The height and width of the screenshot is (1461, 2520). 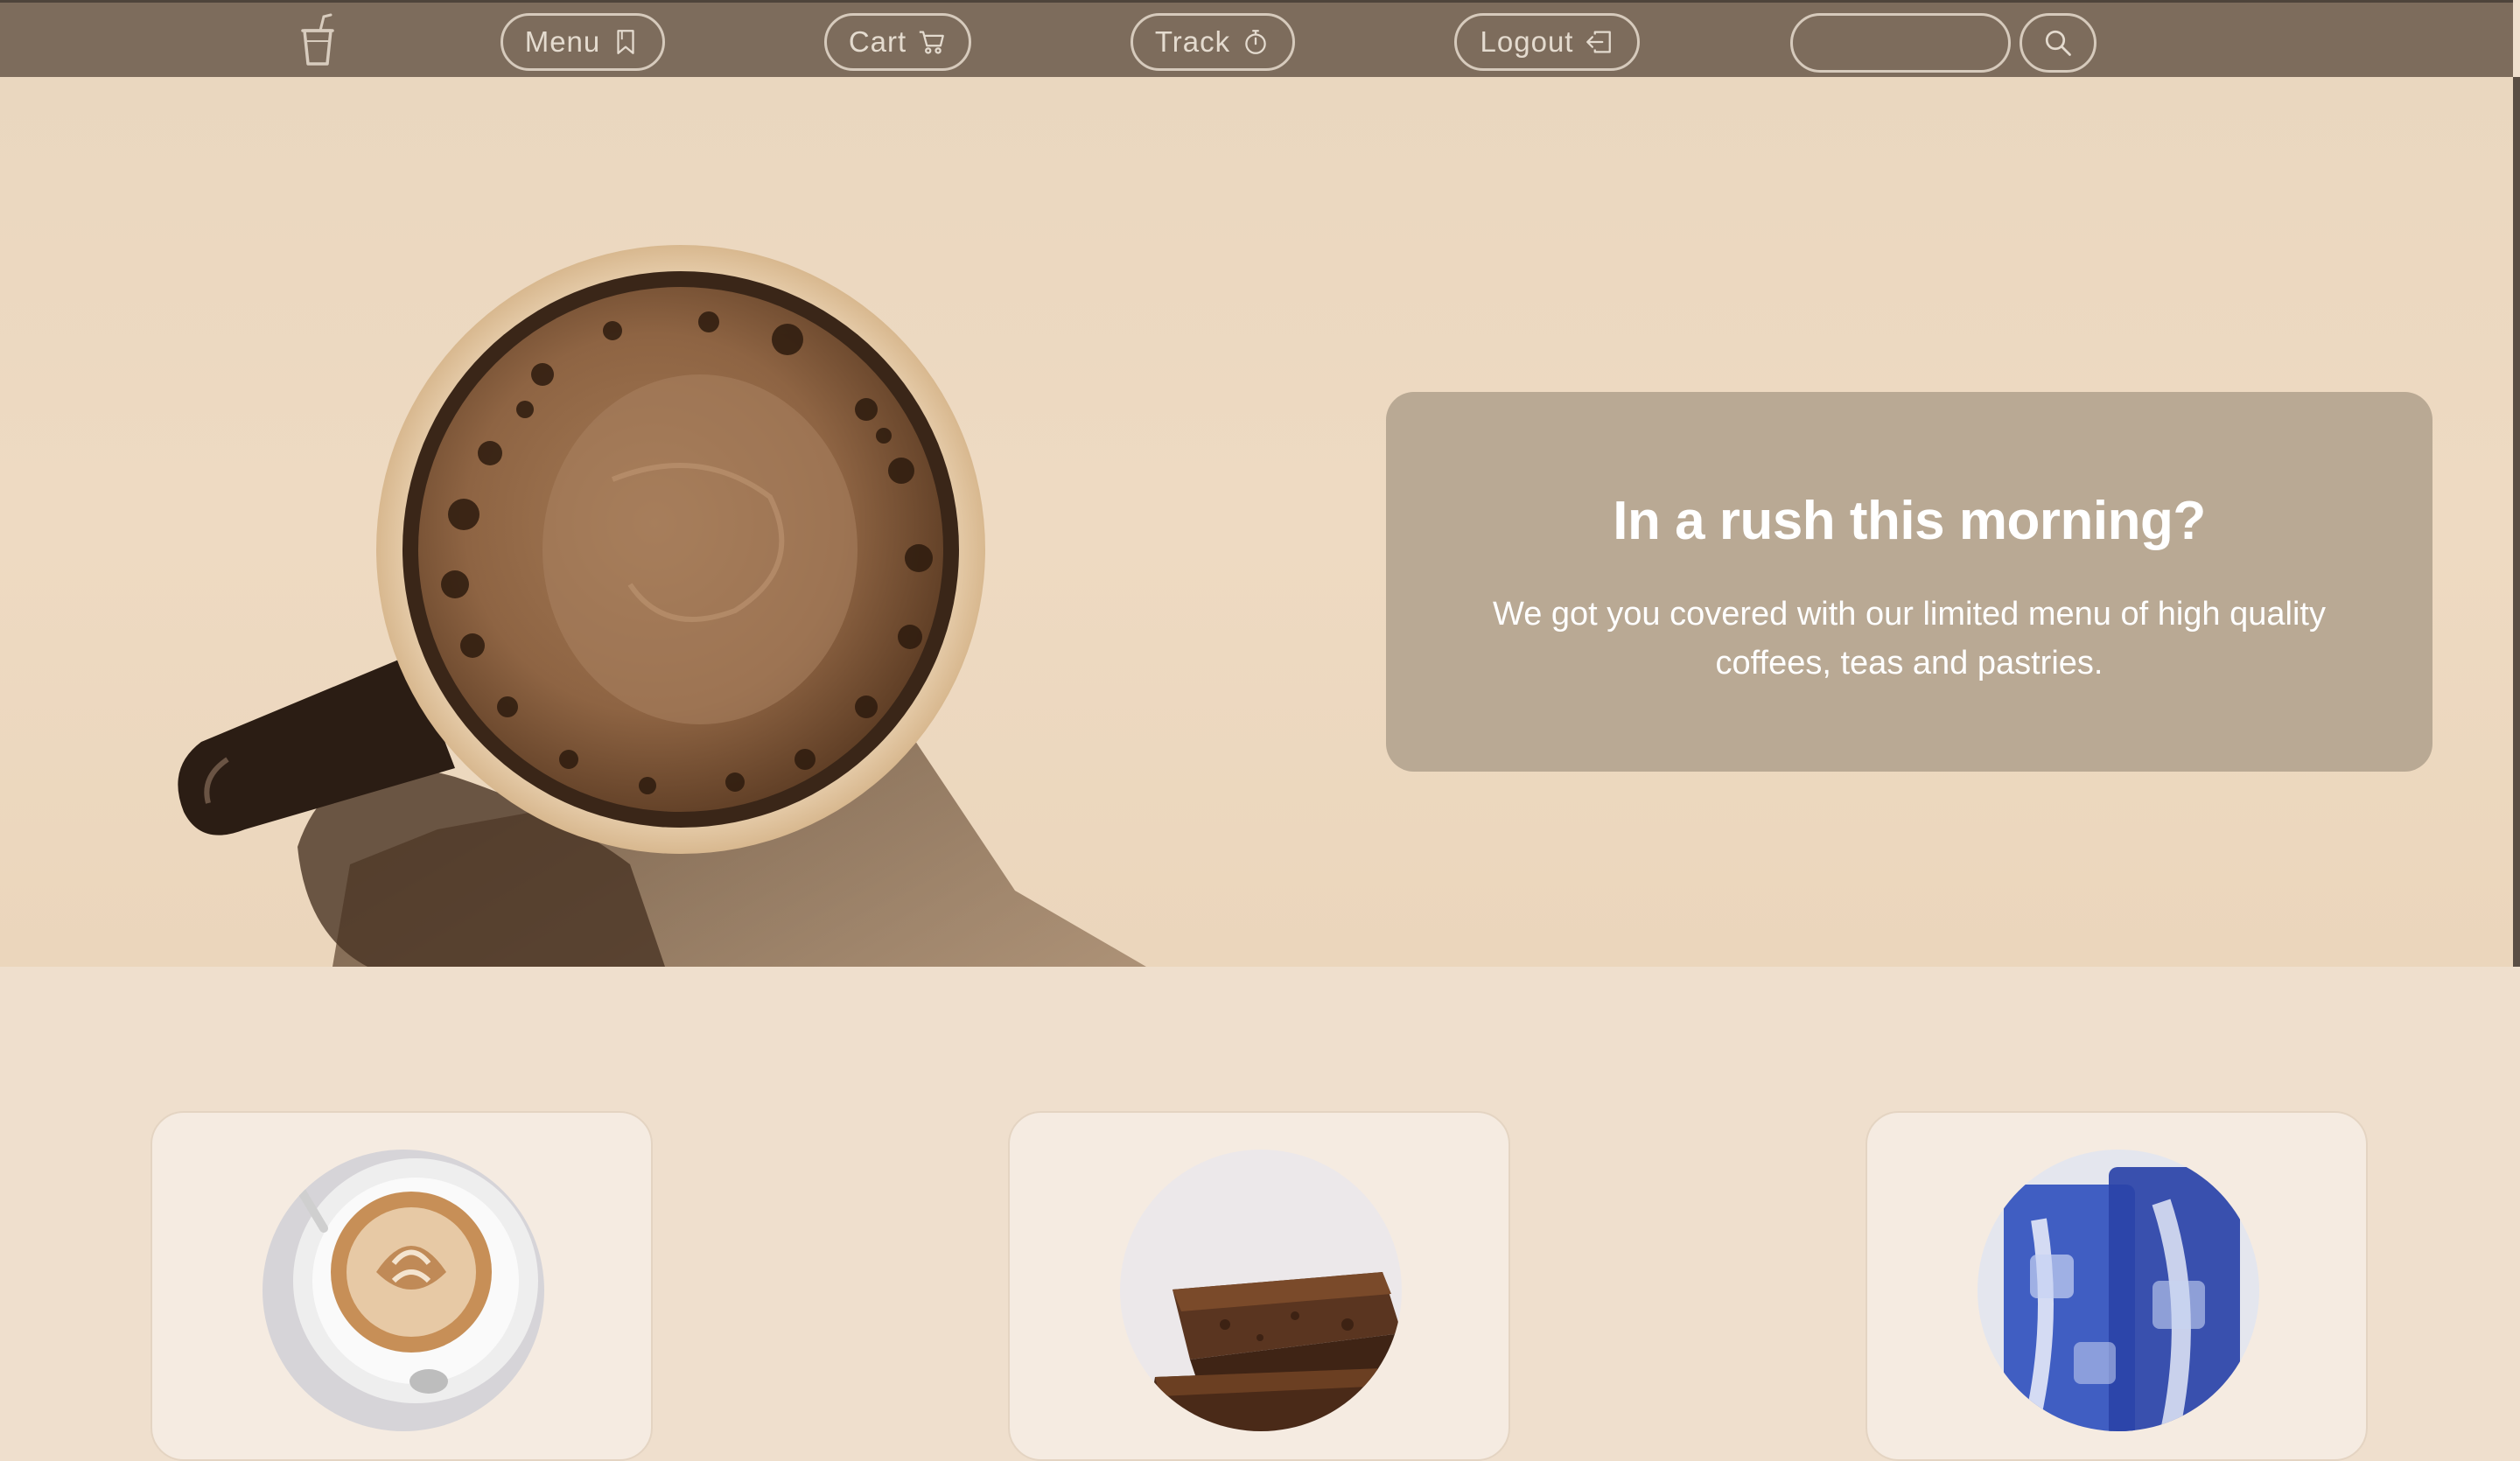 I want to click on latte-art-cup, so click(x=403, y=1290).